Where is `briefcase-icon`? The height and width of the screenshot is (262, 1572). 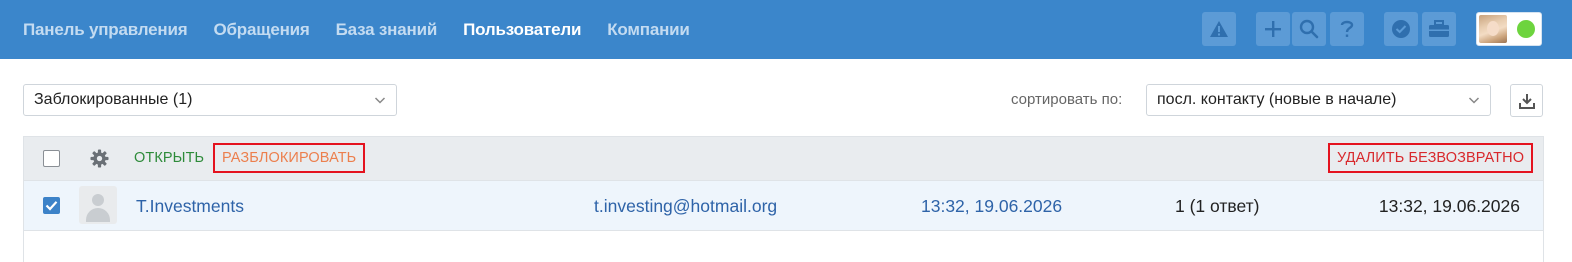 briefcase-icon is located at coordinates (1439, 28).